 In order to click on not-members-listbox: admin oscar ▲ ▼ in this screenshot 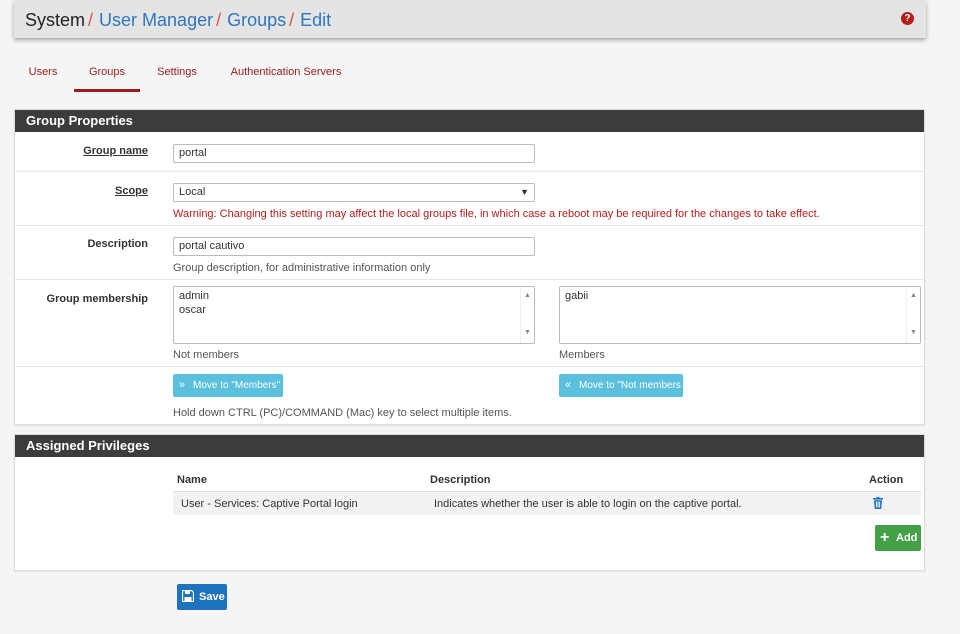, I will do `click(354, 315)`.